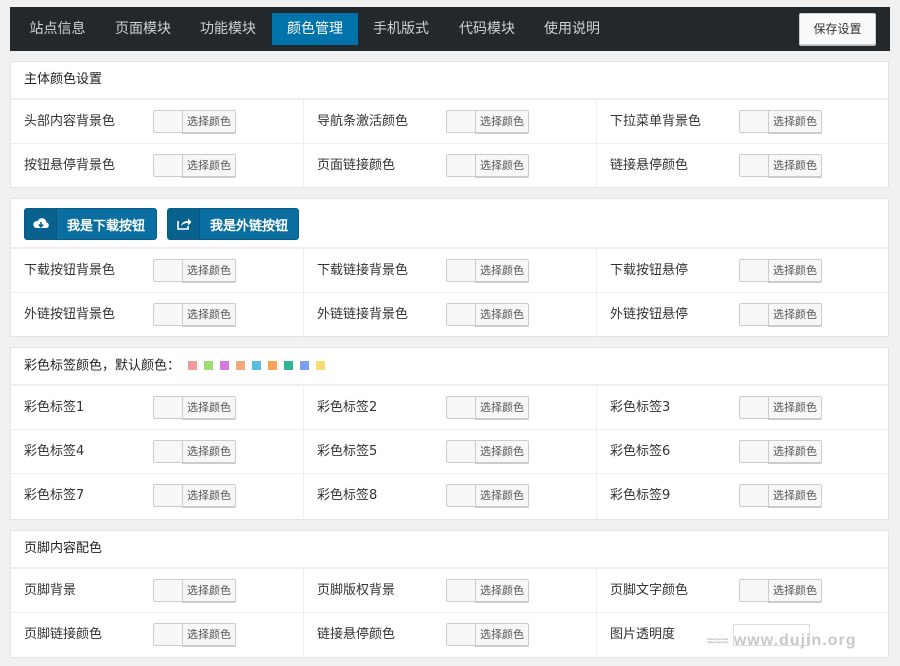  Describe the element at coordinates (487, 29) in the screenshot. I see `tab-code-module: 代码模块` at that location.